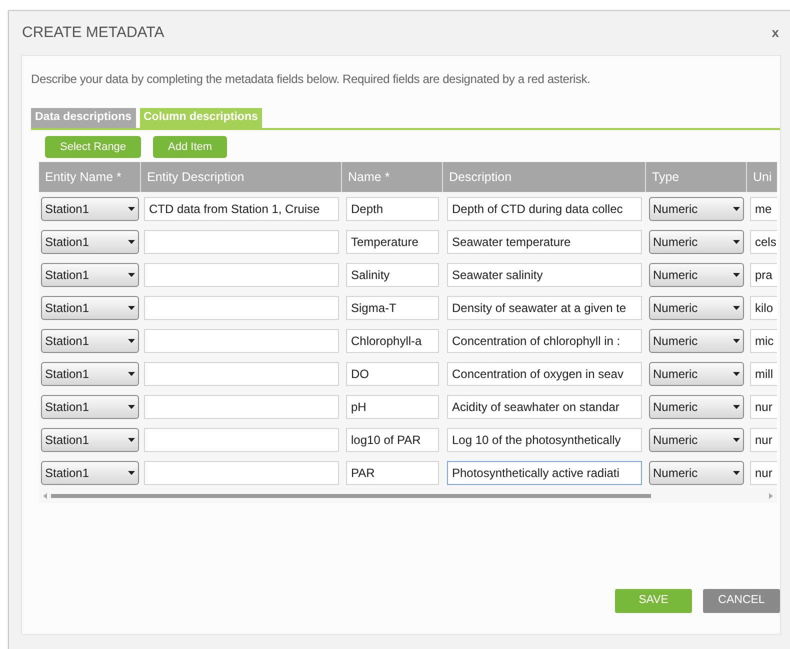 Image resolution: width=790 pixels, height=649 pixels. What do you see at coordinates (392, 308) in the screenshot?
I see `text-field: Sigma-T` at bounding box center [392, 308].